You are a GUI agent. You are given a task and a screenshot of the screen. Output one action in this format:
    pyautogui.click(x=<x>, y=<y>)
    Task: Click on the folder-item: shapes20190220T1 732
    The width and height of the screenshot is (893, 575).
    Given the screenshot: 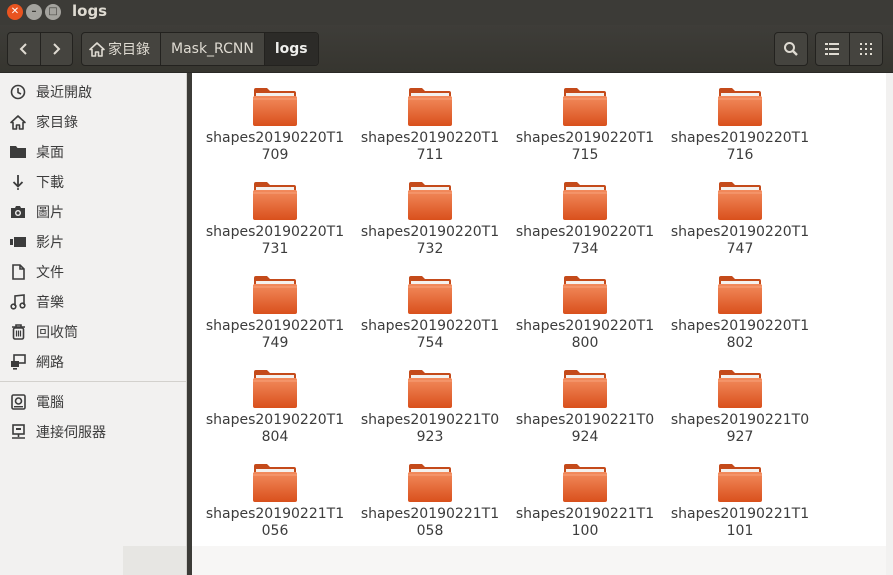 What is the action you would take?
    pyautogui.click(x=430, y=212)
    